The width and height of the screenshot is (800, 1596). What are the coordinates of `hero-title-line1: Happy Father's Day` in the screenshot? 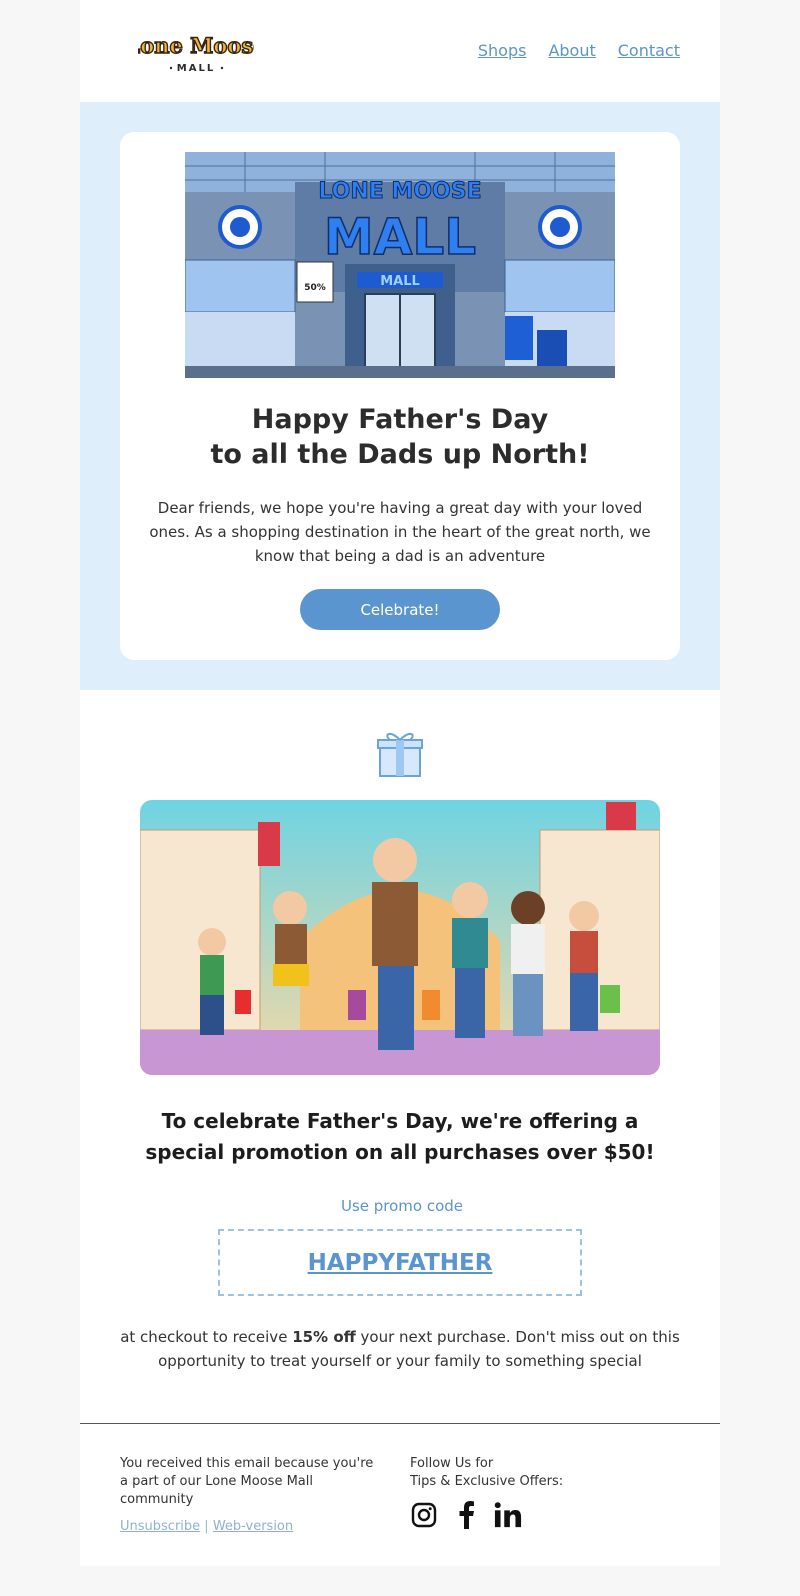 It's located at (400, 419).